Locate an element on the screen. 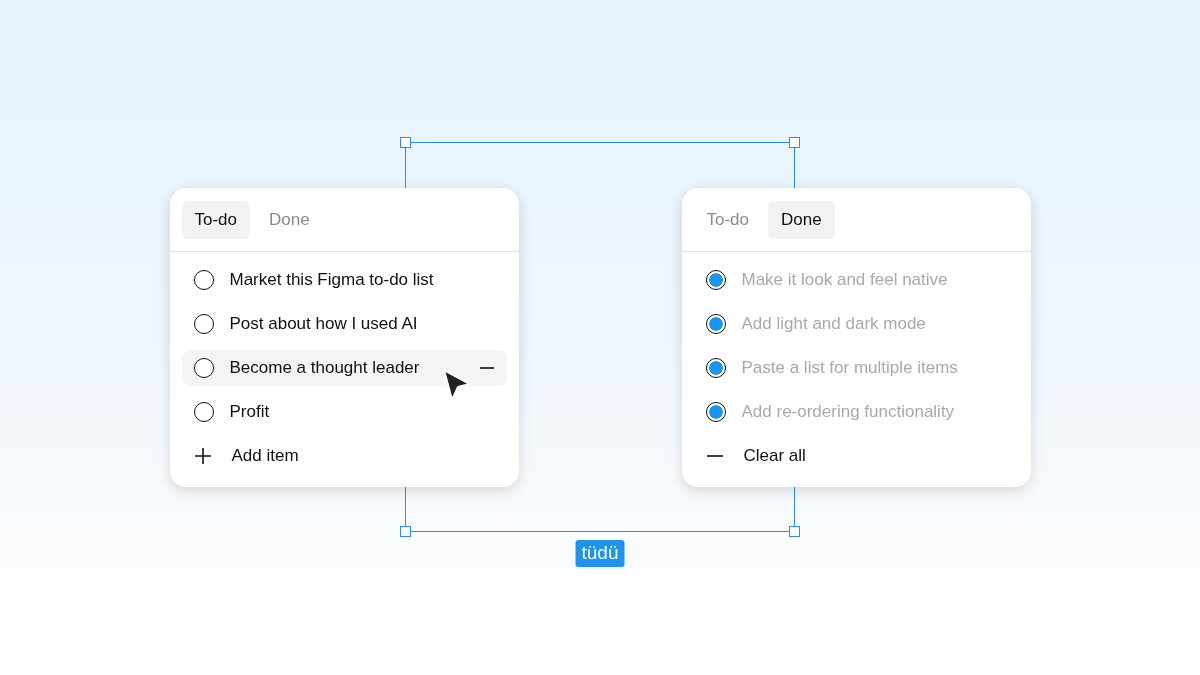 This screenshot has height=675, width=1200. tab: To-do is located at coordinates (216, 220).